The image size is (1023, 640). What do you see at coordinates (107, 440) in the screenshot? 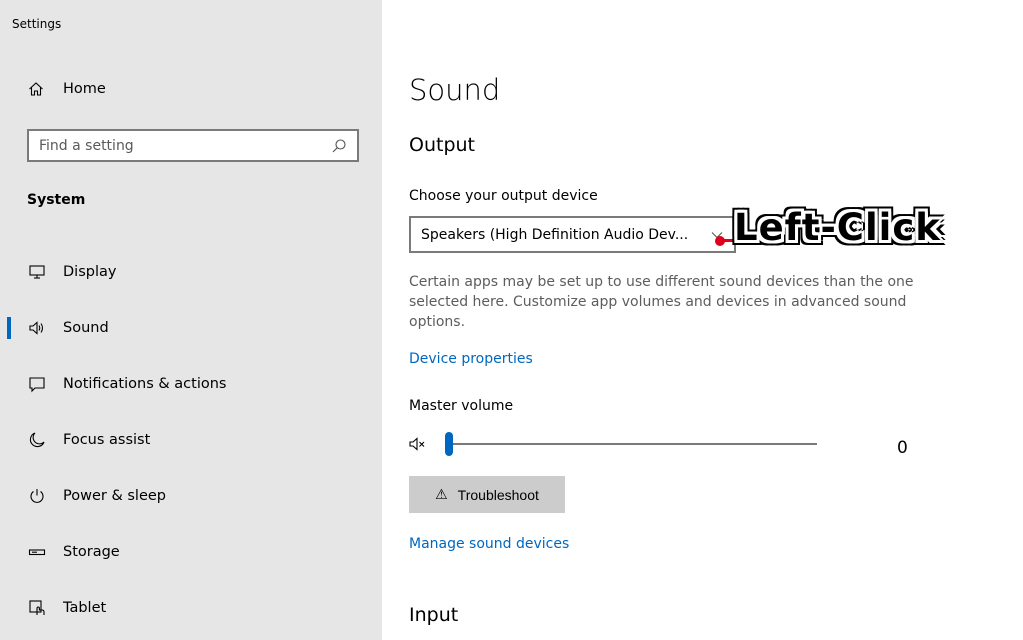
I see `sidebar-item-label: Focus assist` at bounding box center [107, 440].